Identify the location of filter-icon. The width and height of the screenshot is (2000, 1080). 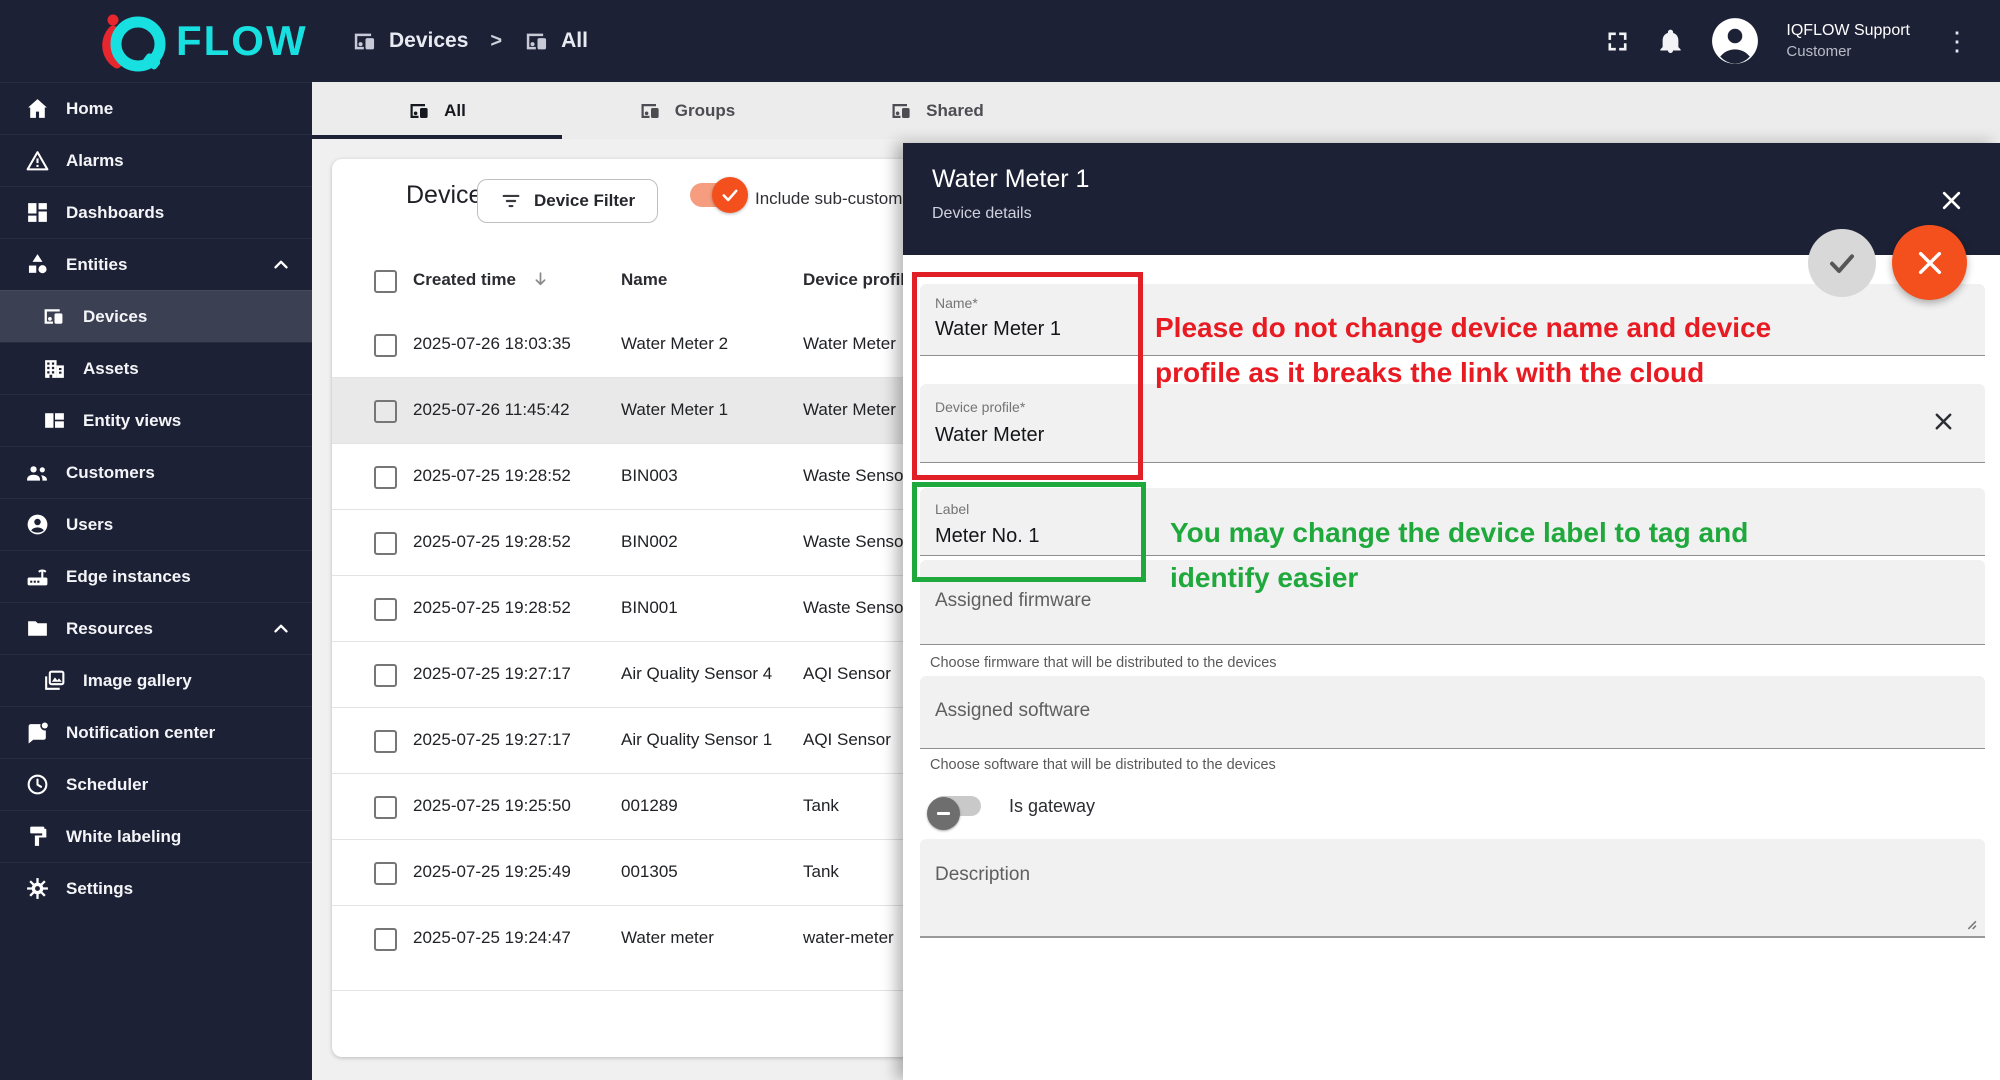
(511, 201).